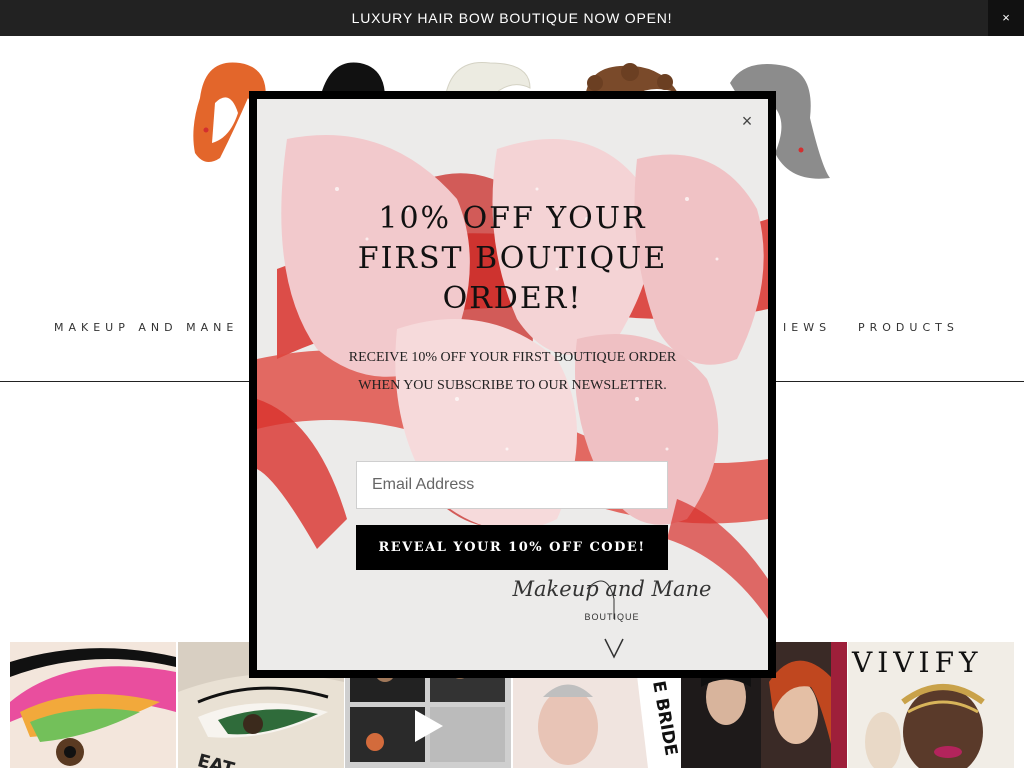 This screenshot has height=768, width=1024. What do you see at coordinates (512, 485) in the screenshot?
I see `email-input` at bounding box center [512, 485].